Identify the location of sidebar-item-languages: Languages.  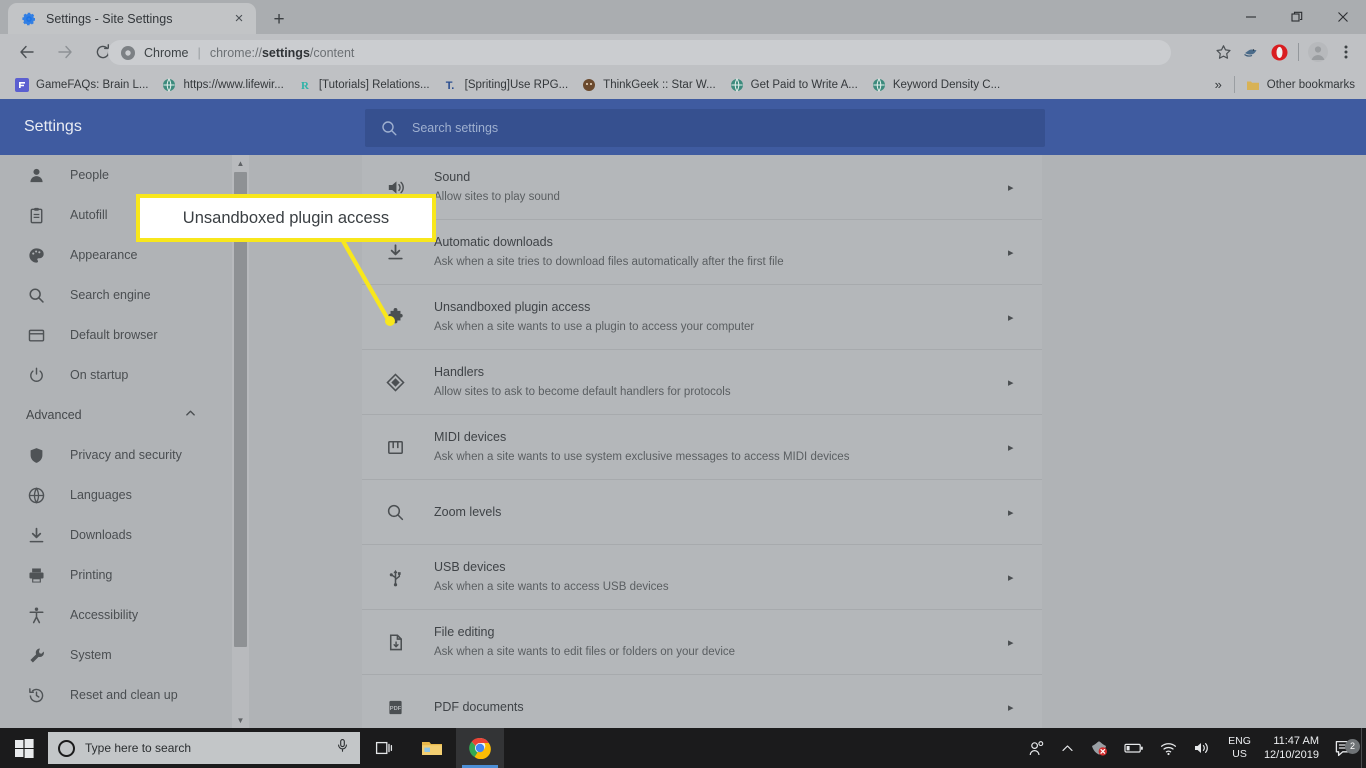
(116, 495).